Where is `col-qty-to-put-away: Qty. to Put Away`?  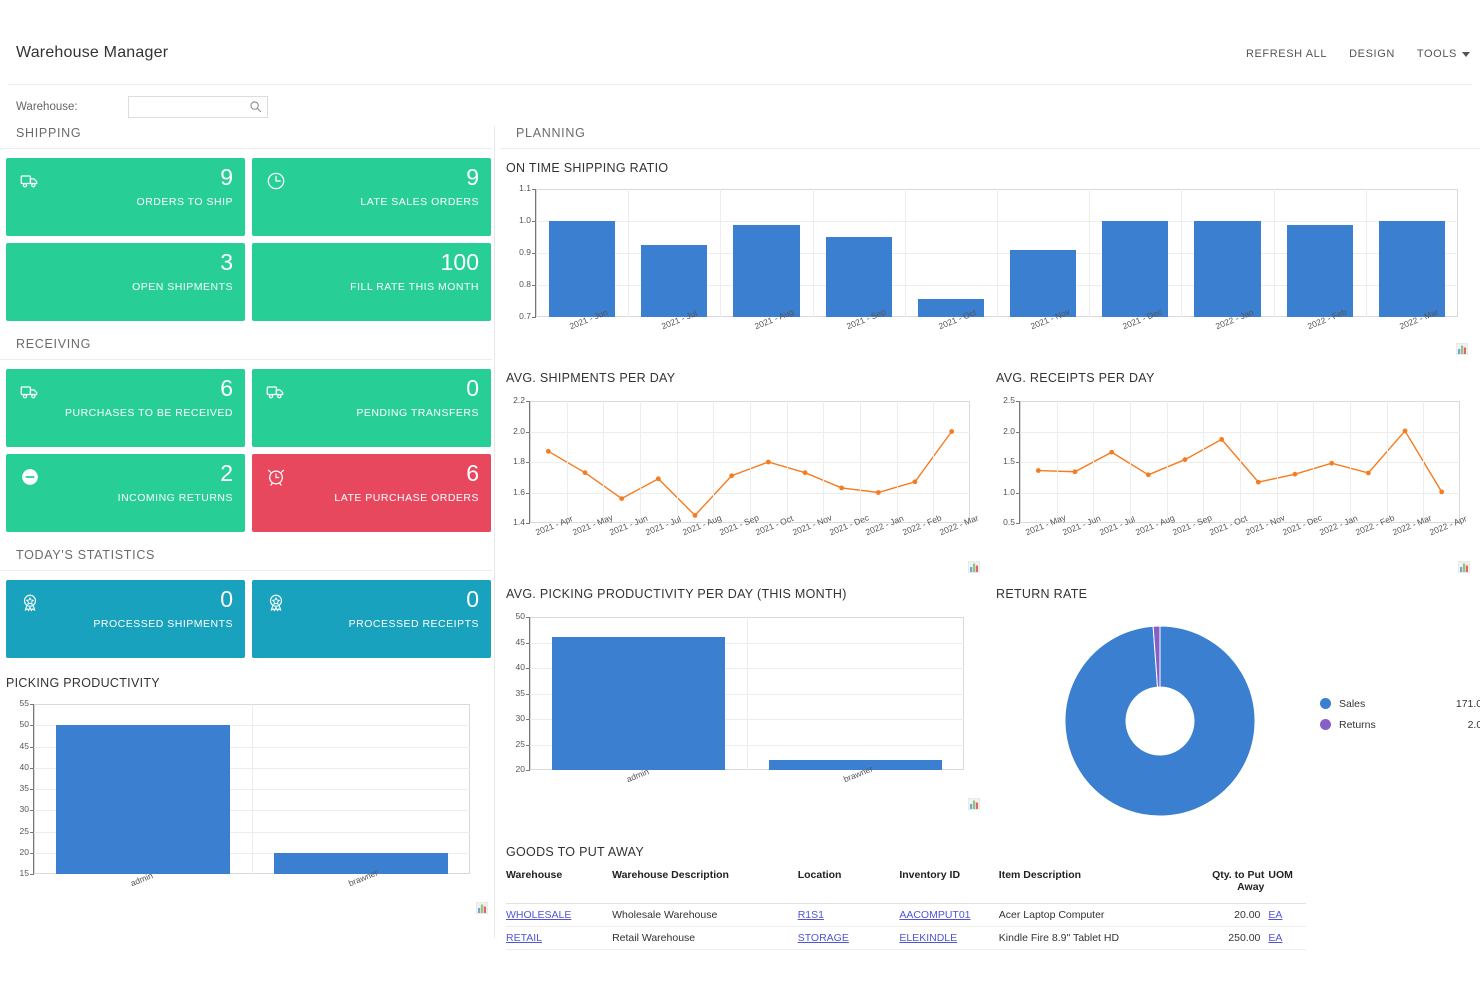 col-qty-to-put-away: Qty. to Put Away is located at coordinates (1237, 884).